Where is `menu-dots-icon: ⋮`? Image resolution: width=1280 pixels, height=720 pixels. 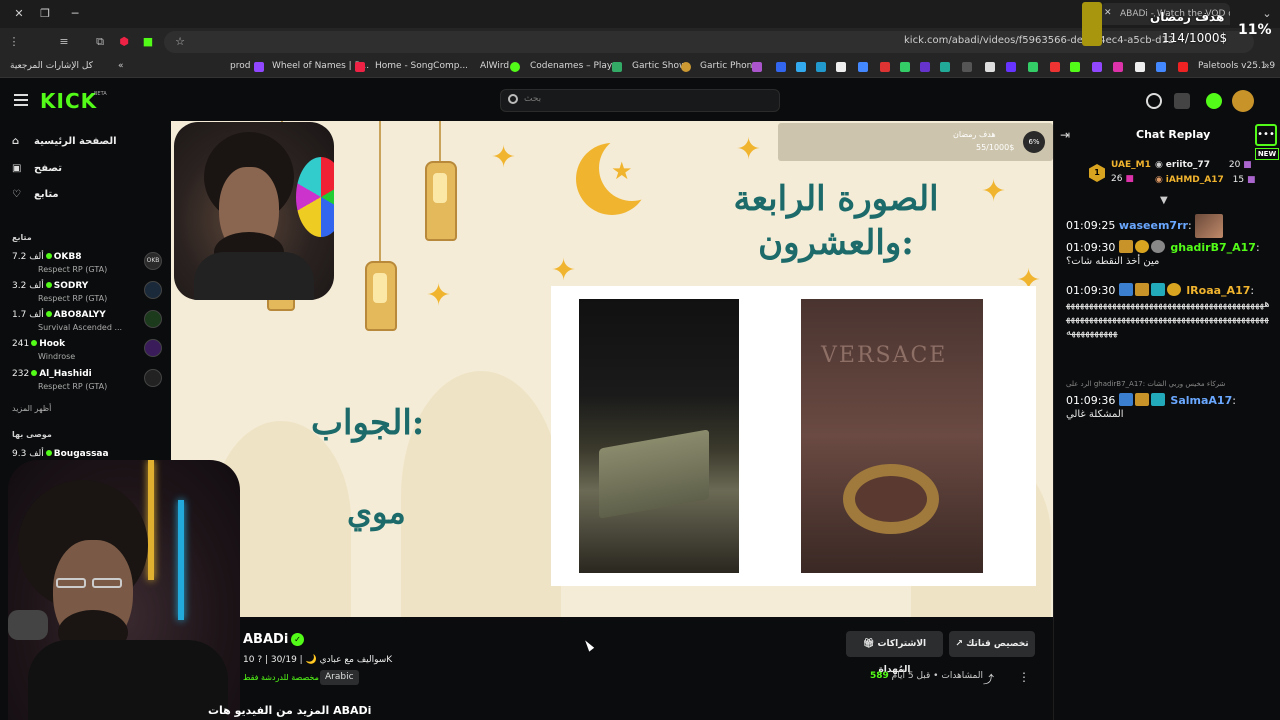
menu-dots-icon: ⋮ is located at coordinates (14, 42).